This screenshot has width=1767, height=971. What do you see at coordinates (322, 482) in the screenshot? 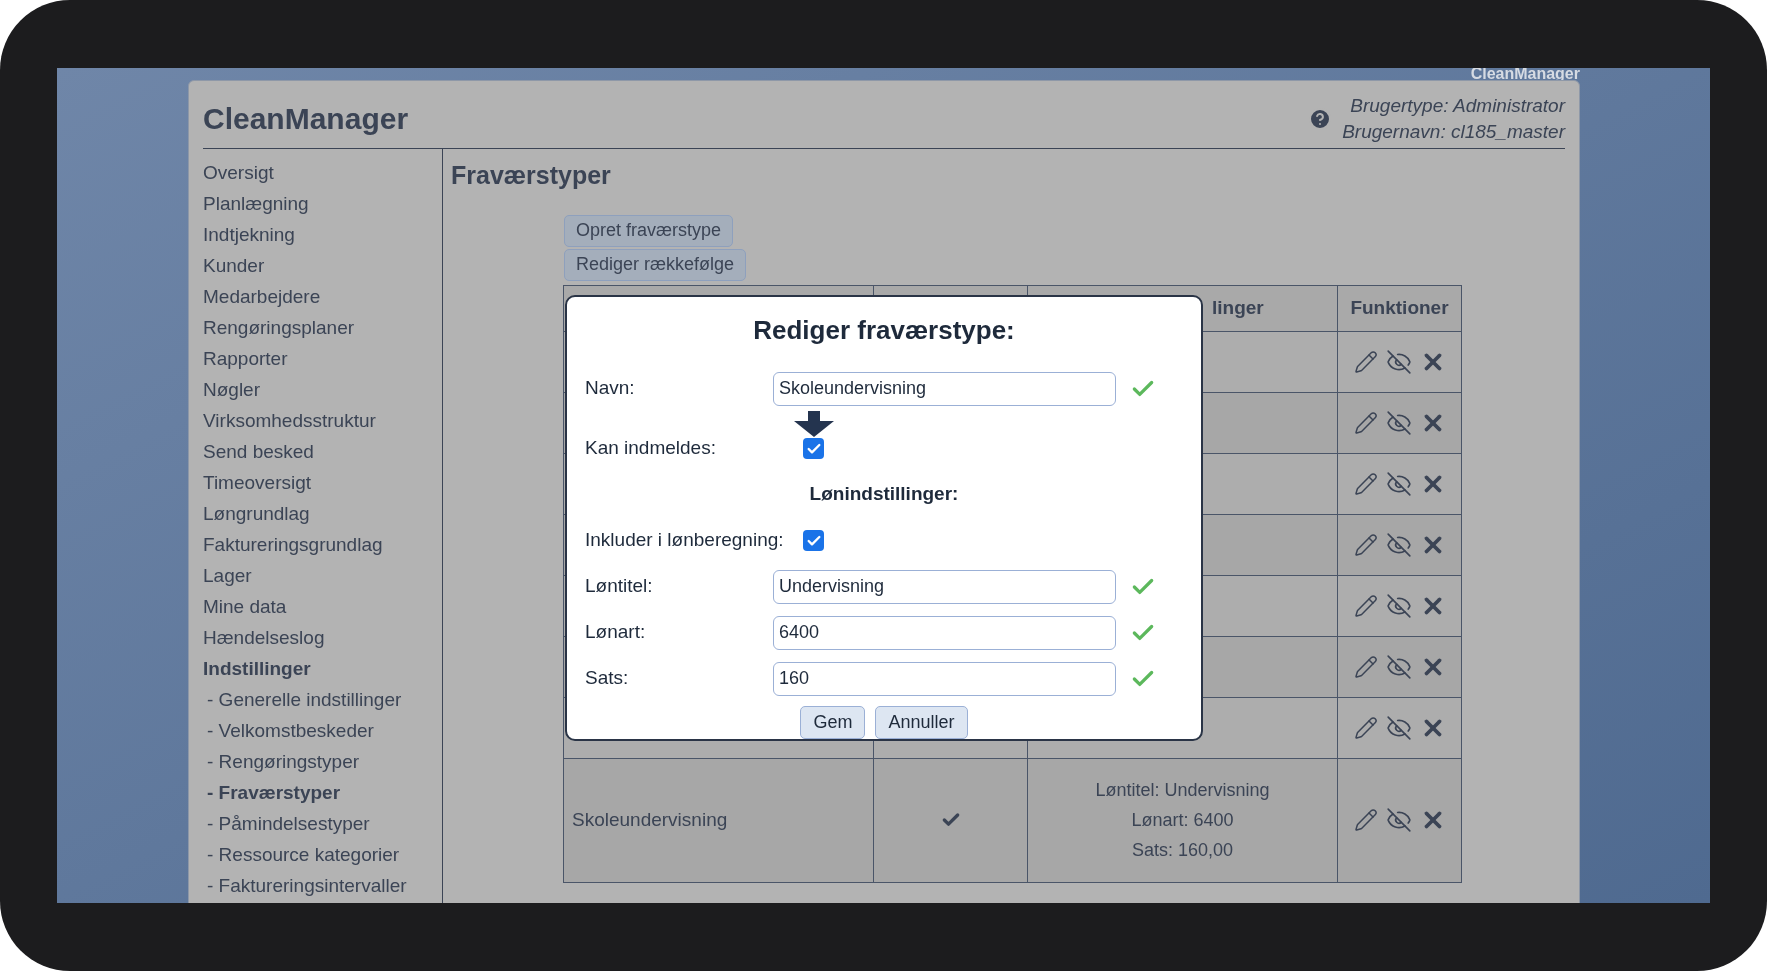
I see `sidebar-item: Timeoversigt` at bounding box center [322, 482].